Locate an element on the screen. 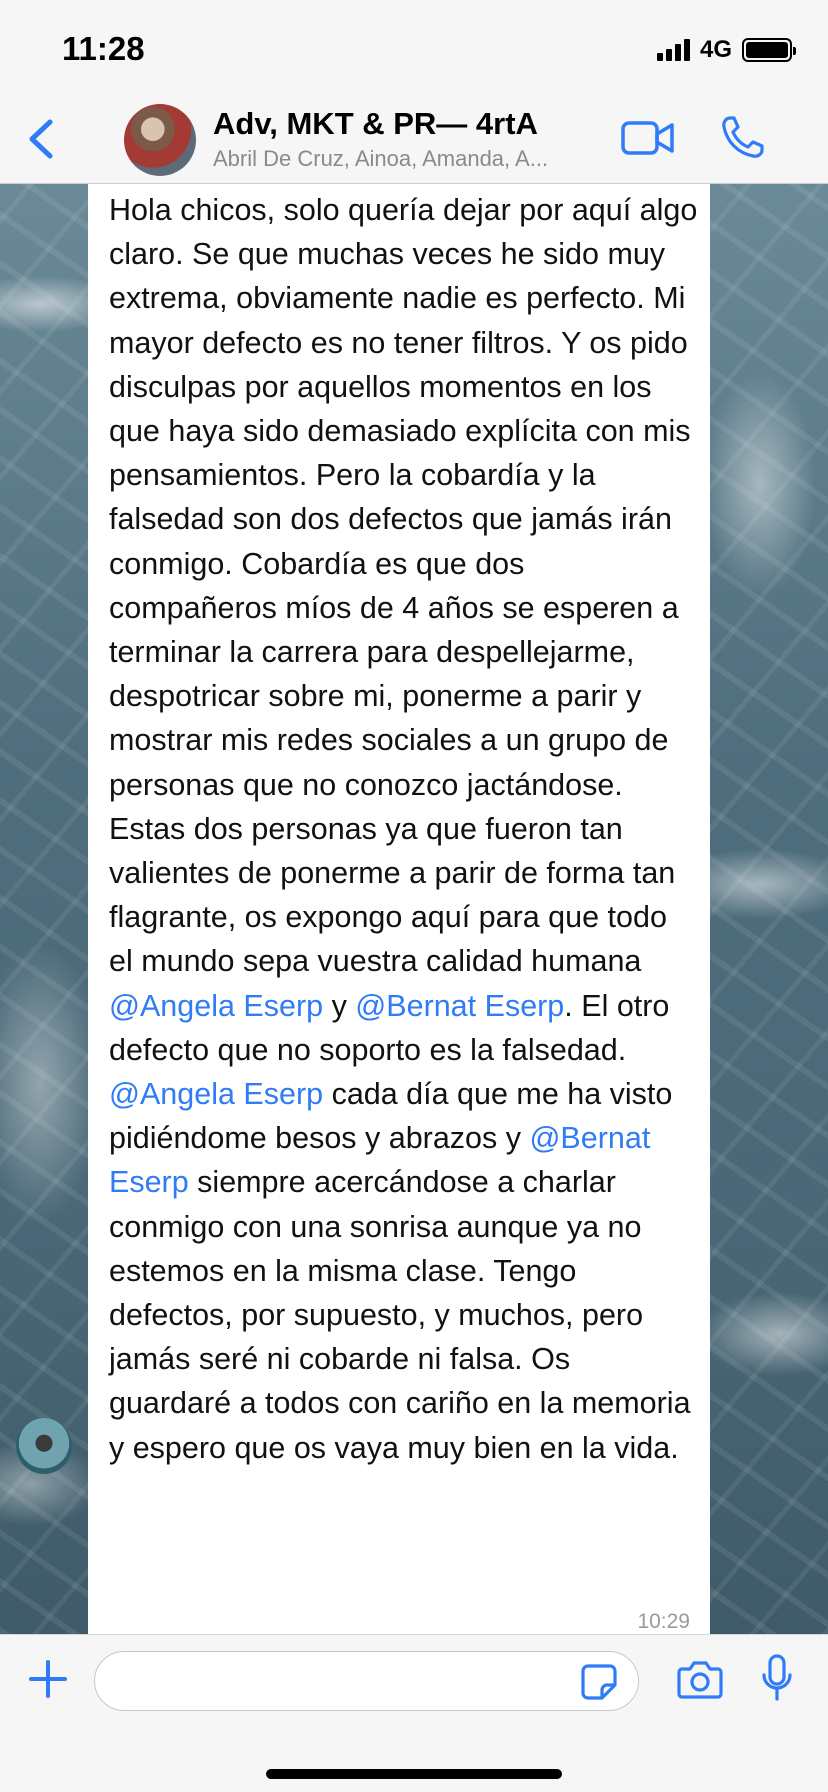  back-button is located at coordinates (42, 139).